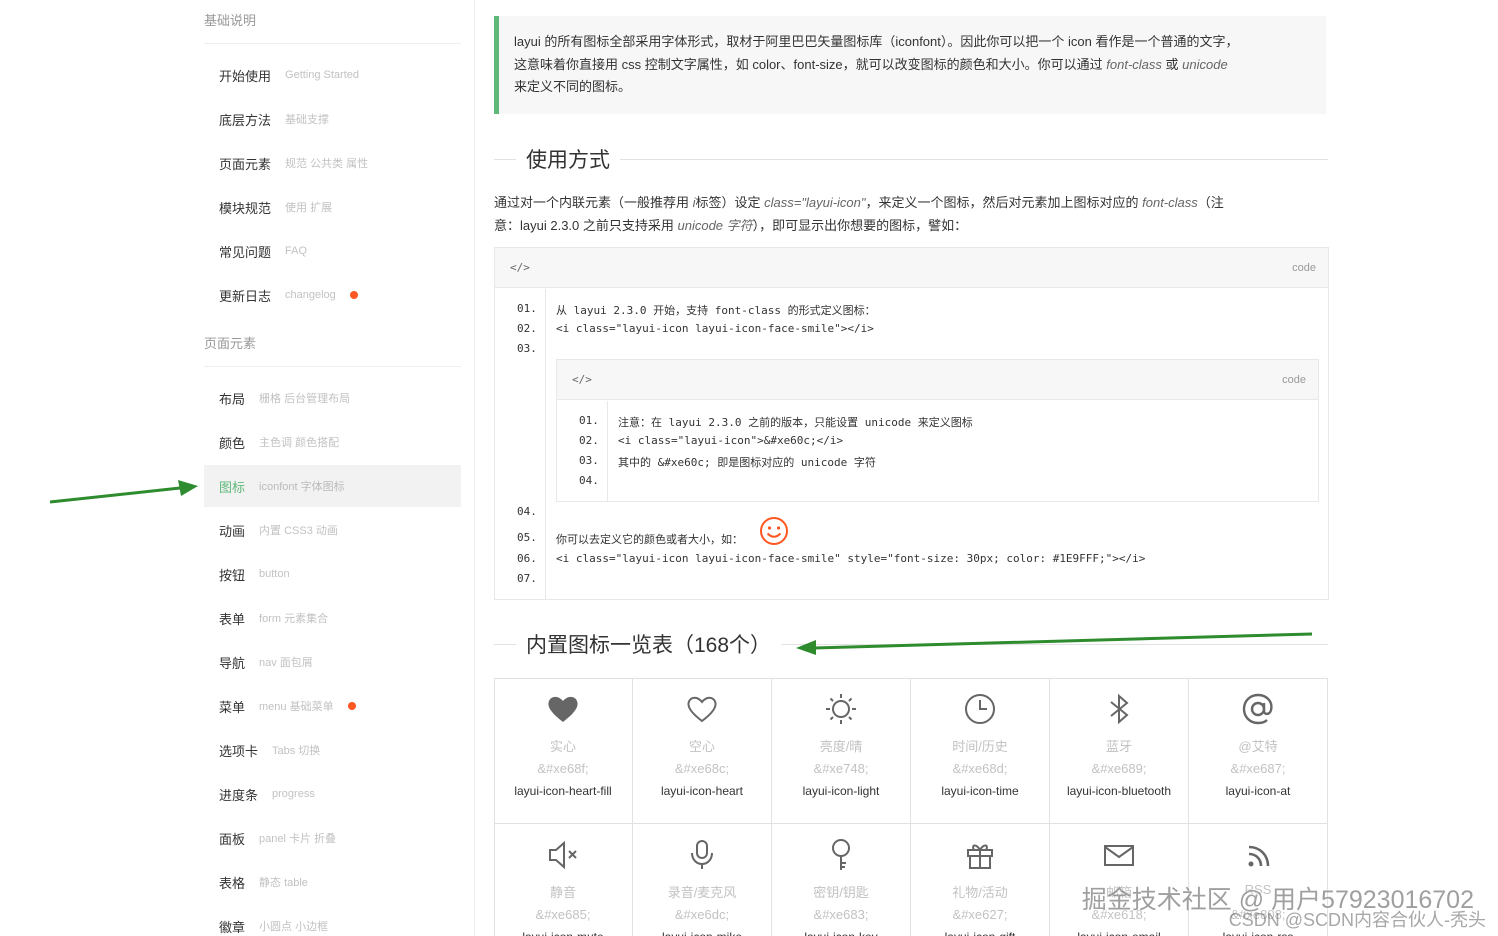  I want to click on notice-line: 来定义不同的图标。, so click(573, 86).